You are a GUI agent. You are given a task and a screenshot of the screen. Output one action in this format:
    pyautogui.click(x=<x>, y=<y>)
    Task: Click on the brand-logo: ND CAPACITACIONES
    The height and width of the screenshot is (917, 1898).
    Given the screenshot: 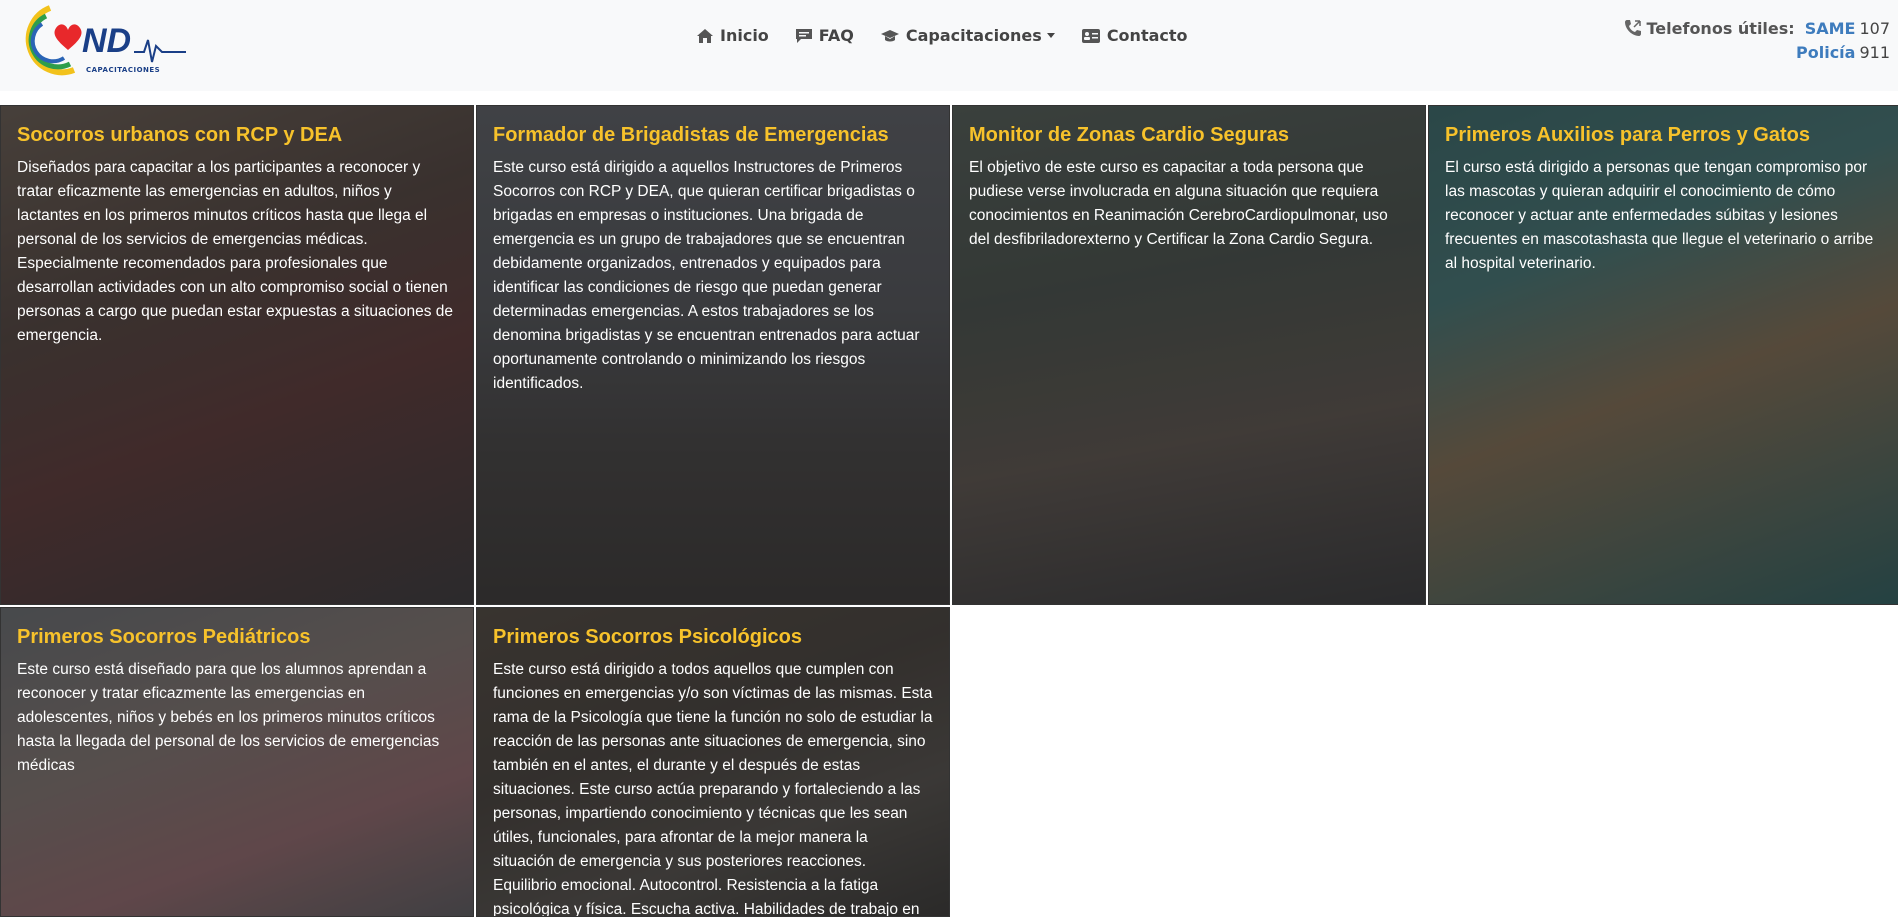 What is the action you would take?
    pyautogui.click(x=103, y=40)
    